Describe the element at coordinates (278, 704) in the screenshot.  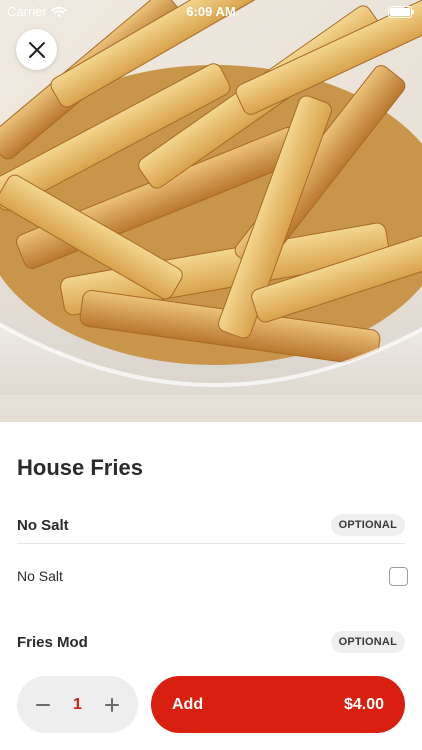
I see `add-to-cart-button: Add $4.00` at that location.